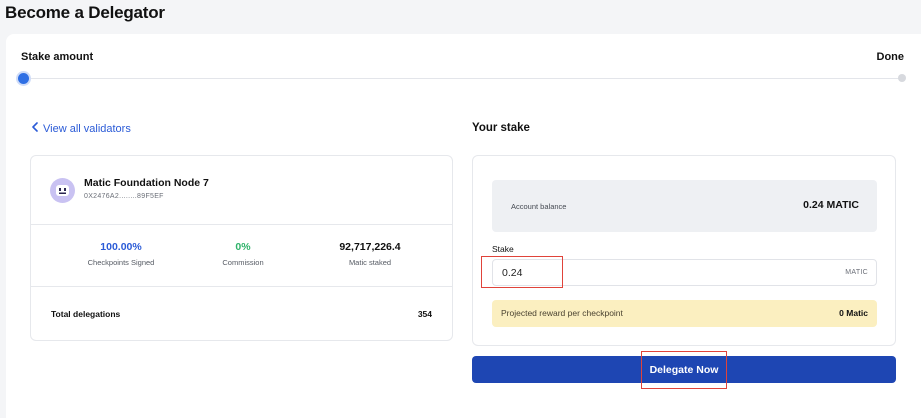  I want to click on stake-input-container: MATIC, so click(684, 272).